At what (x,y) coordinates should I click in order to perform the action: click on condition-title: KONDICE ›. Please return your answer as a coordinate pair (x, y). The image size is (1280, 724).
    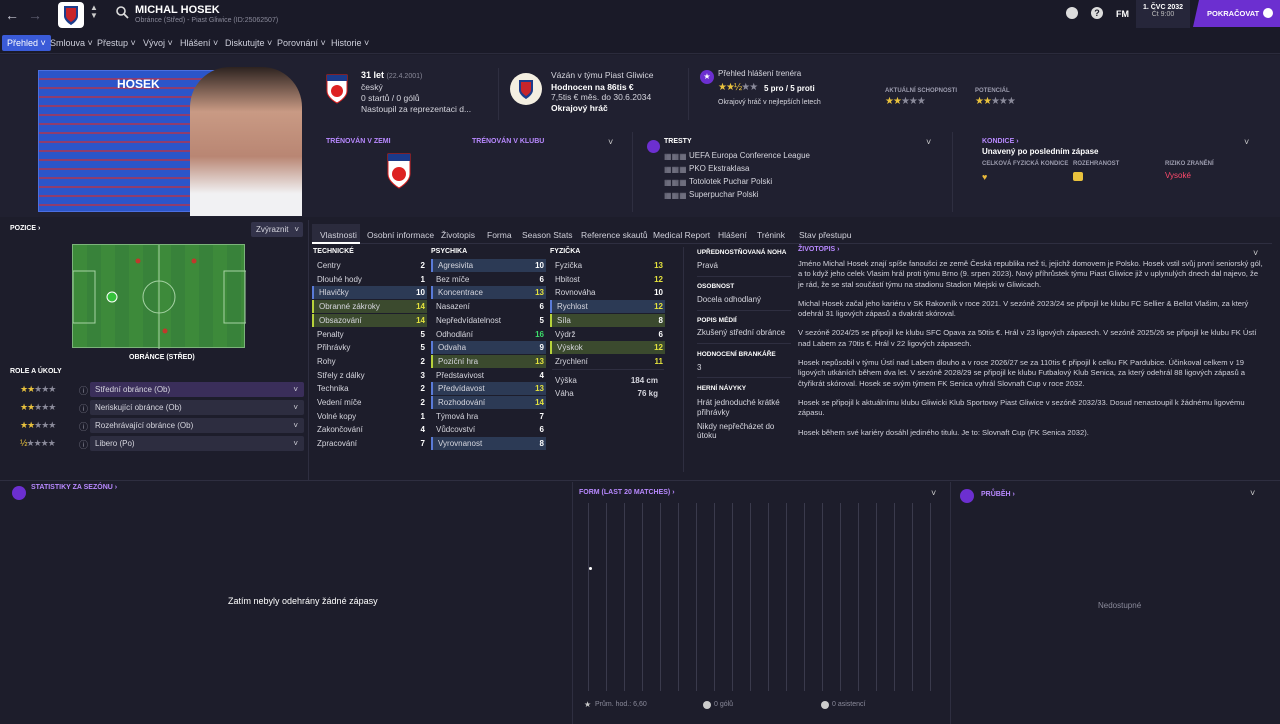
    Looking at the image, I should click on (1000, 141).